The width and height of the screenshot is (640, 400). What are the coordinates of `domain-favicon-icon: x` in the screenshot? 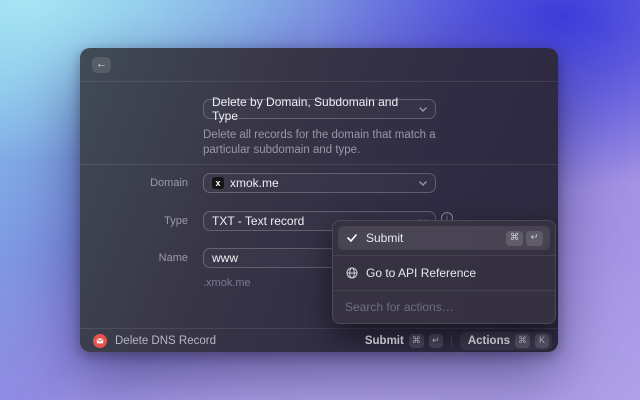 It's located at (218, 183).